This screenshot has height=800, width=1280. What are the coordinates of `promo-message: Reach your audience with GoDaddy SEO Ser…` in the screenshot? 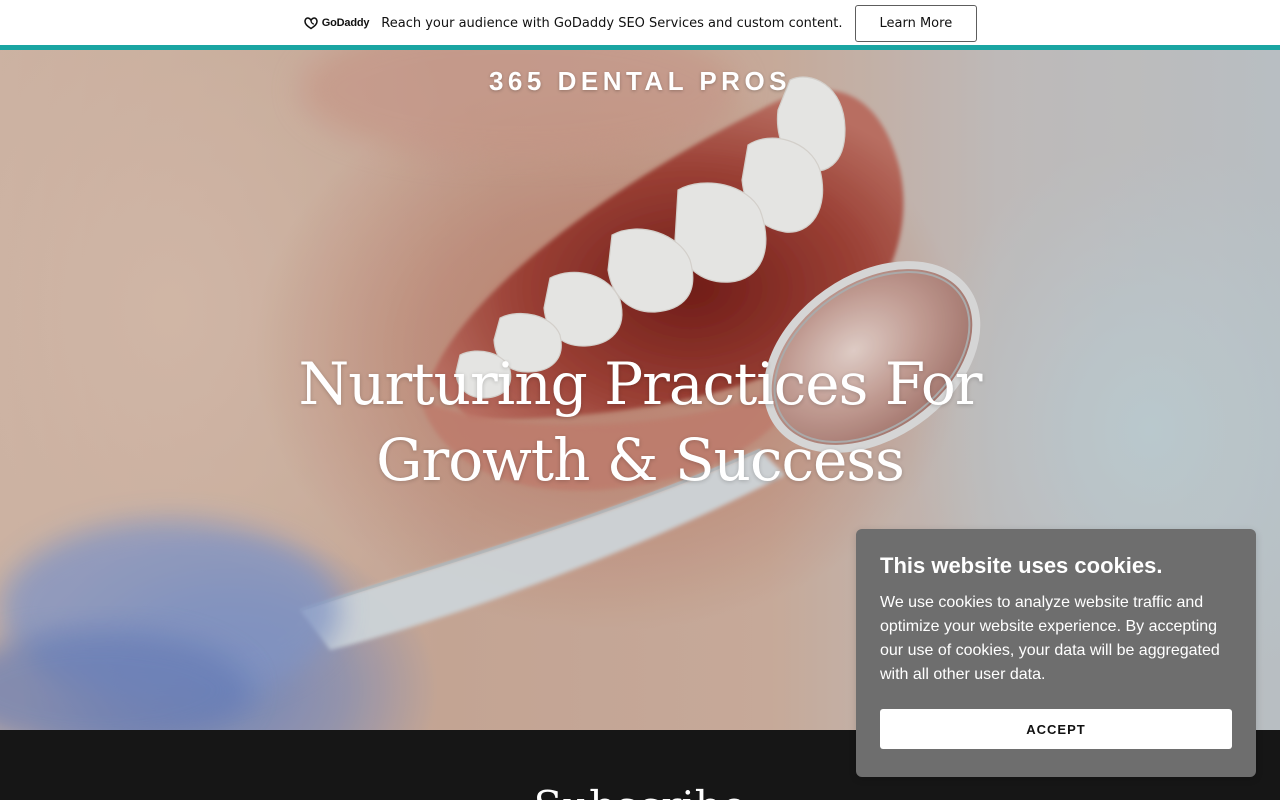 It's located at (612, 23).